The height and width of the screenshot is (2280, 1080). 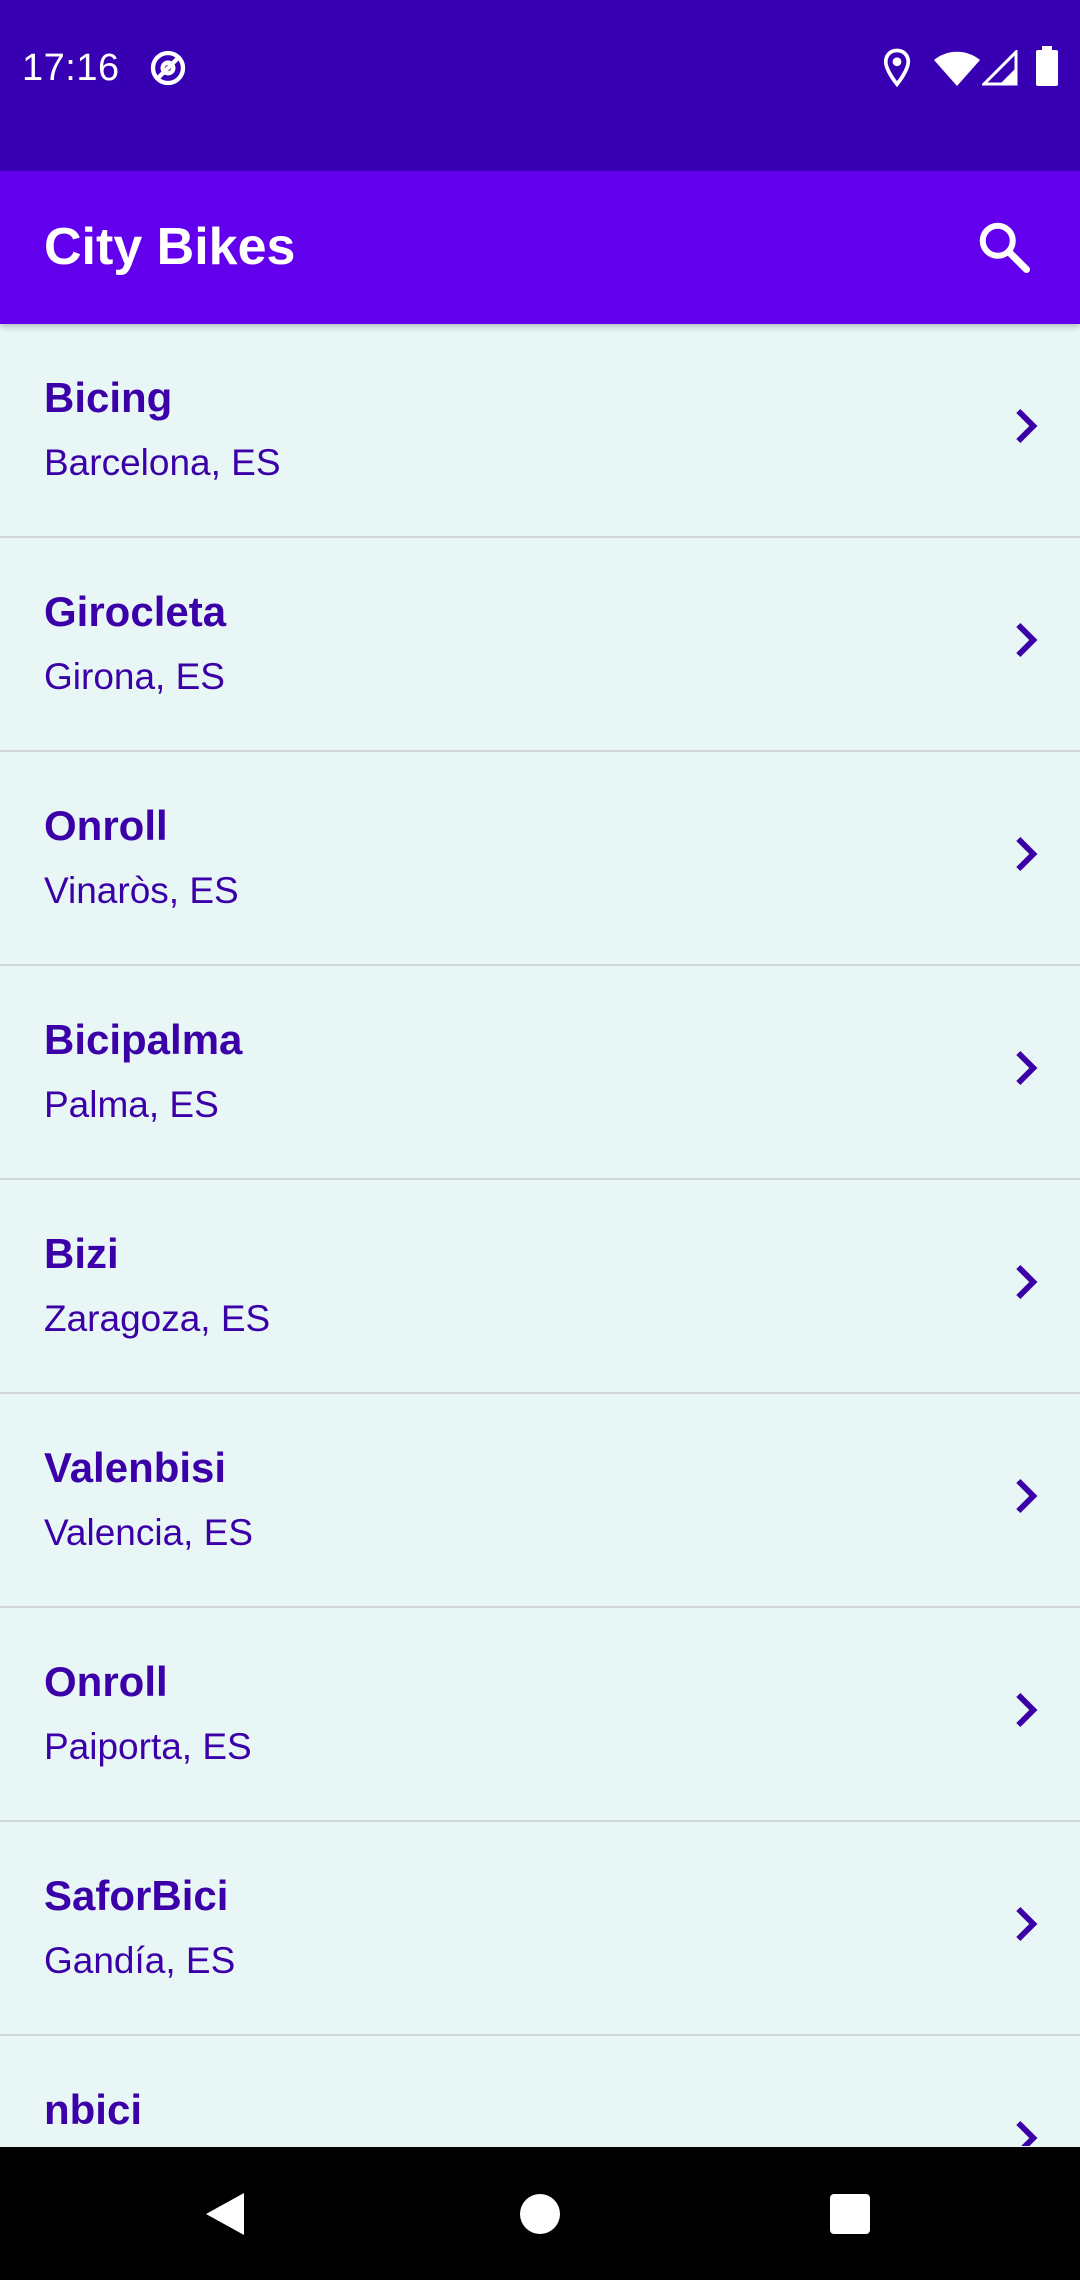 What do you see at coordinates (170, 247) in the screenshot?
I see `app-title: City Bikes` at bounding box center [170, 247].